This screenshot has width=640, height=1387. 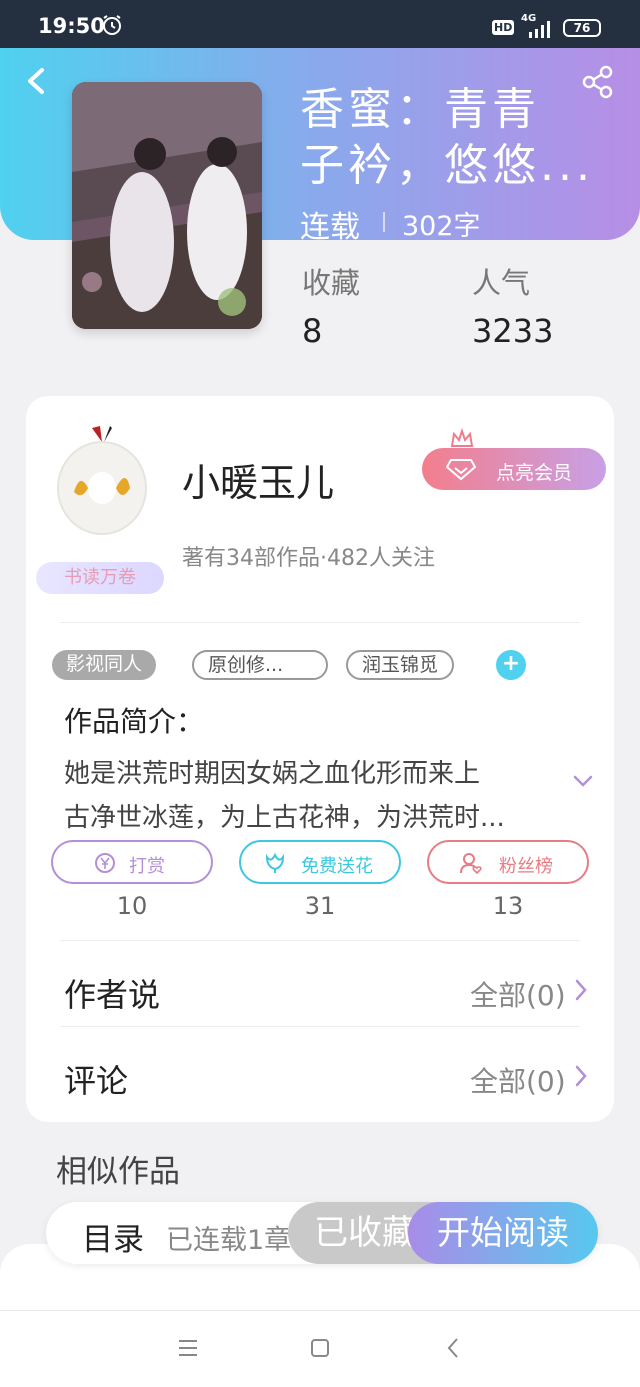 I want to click on diamond-icon, so click(x=461, y=470).